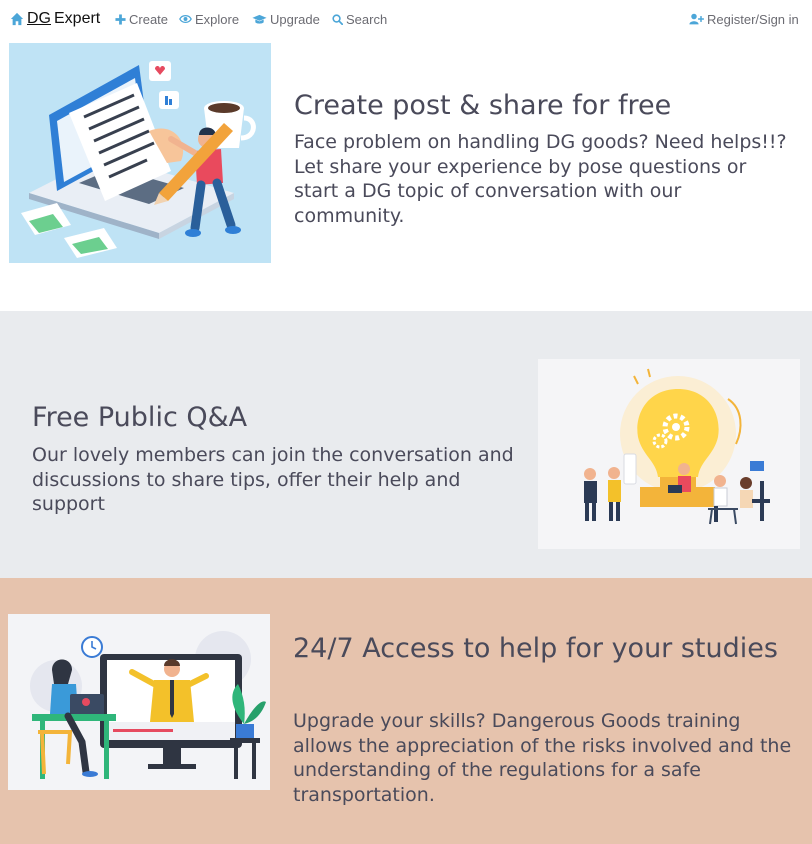 Image resolution: width=812 pixels, height=844 pixels. I want to click on nav-search-link: Search, so click(359, 19).